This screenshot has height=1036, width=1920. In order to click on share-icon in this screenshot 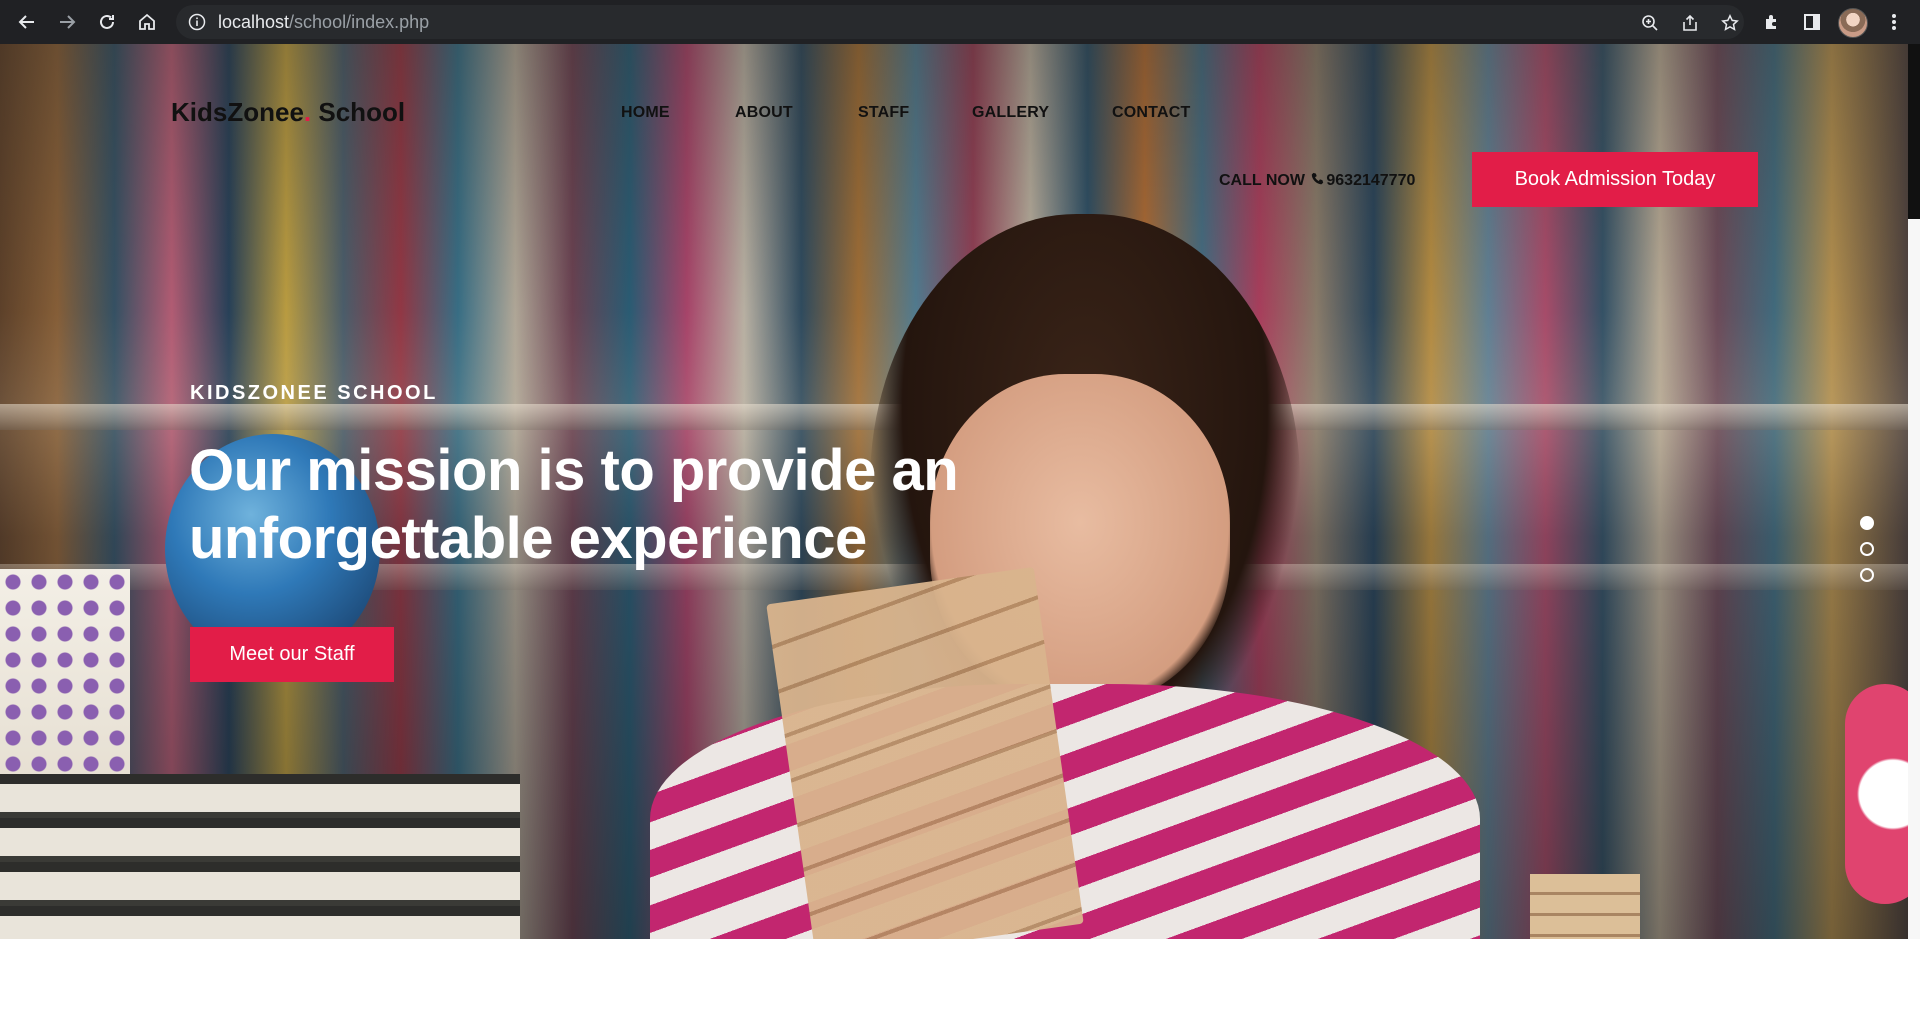, I will do `click(1690, 23)`.